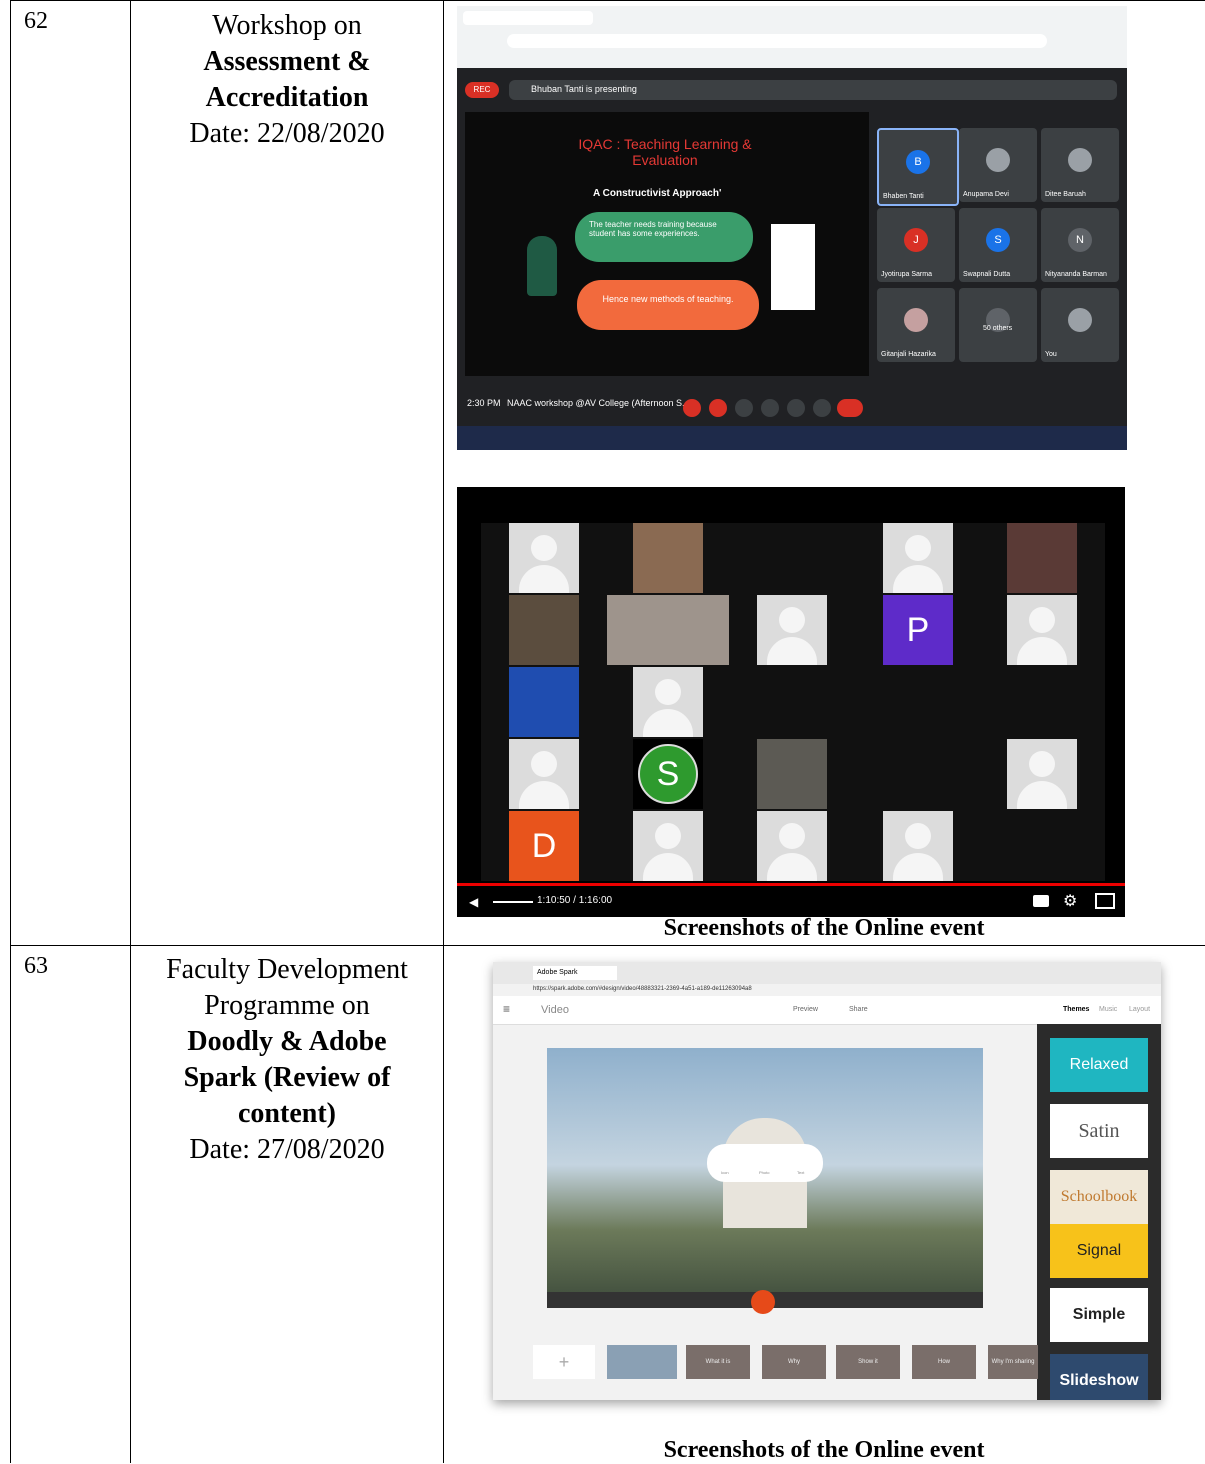 This screenshot has width=1205, height=1464. Describe the element at coordinates (1041, 901) in the screenshot. I see `cc-icon` at that location.